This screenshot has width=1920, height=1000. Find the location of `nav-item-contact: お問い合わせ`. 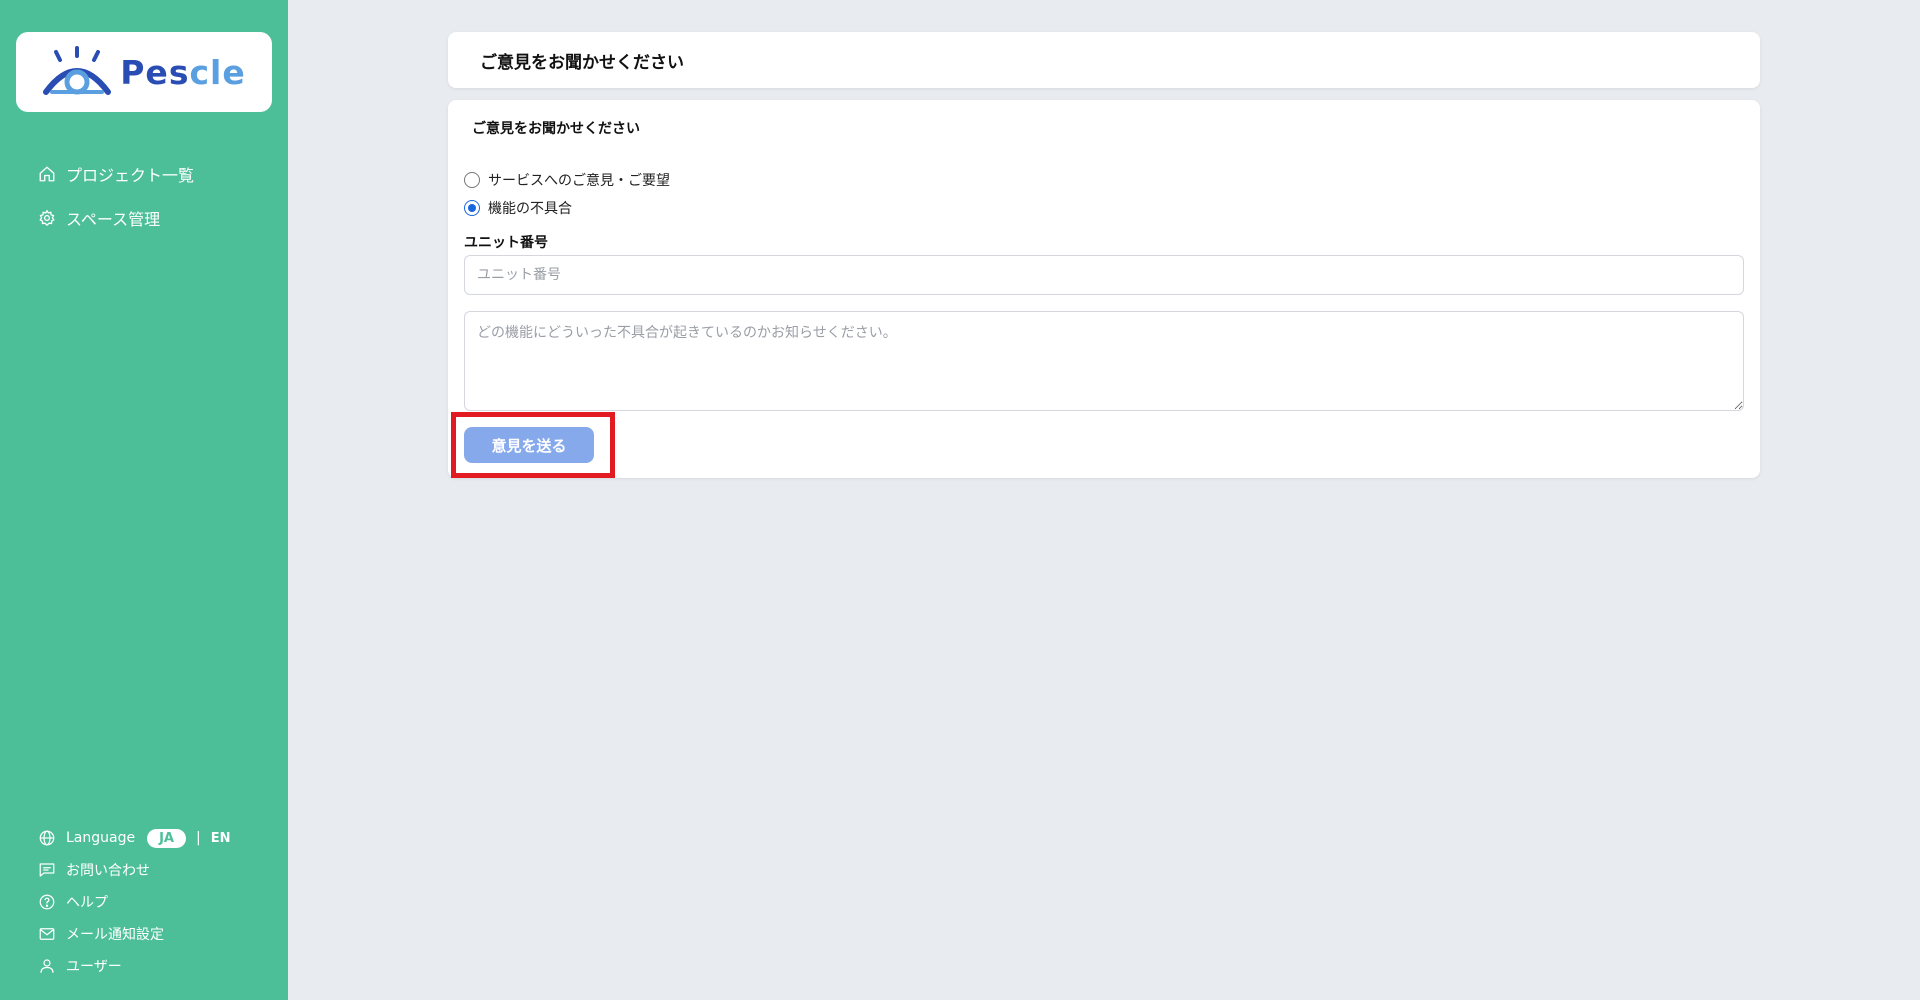

nav-item-contact: お問い合わせ is located at coordinates (134, 870).